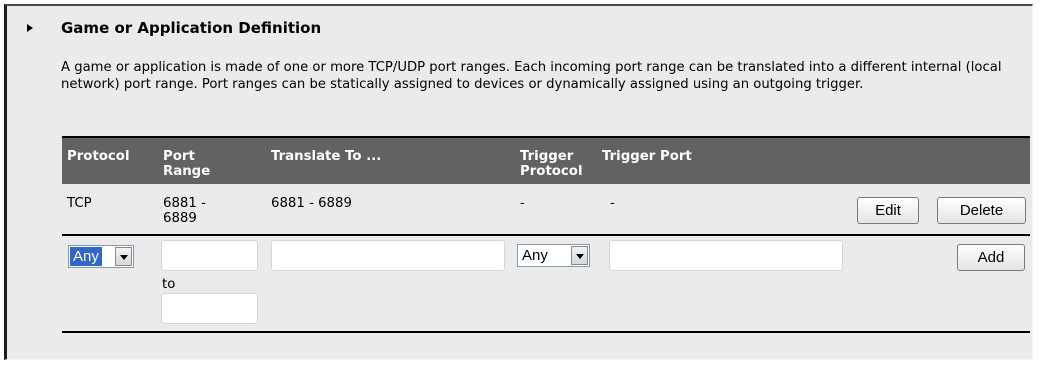 Image resolution: width=1040 pixels, height=365 pixels. Describe the element at coordinates (86, 256) in the screenshot. I see `protocol-select-value: Any` at that location.